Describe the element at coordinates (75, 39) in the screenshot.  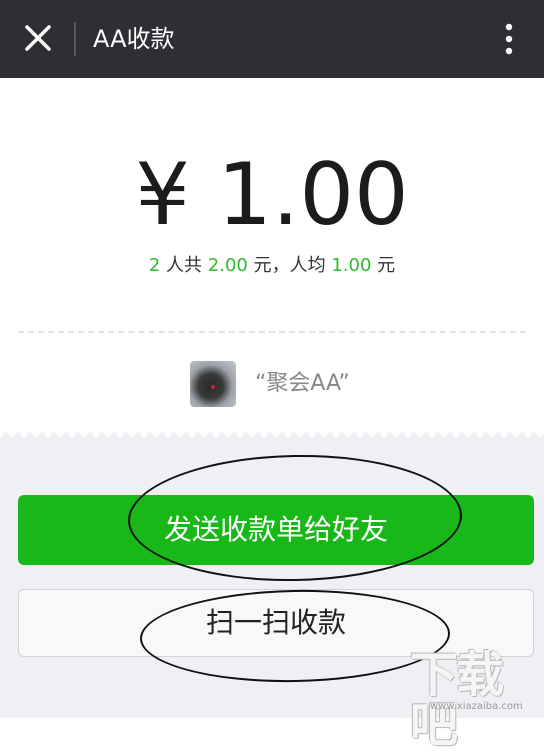
I see `header-divider` at that location.